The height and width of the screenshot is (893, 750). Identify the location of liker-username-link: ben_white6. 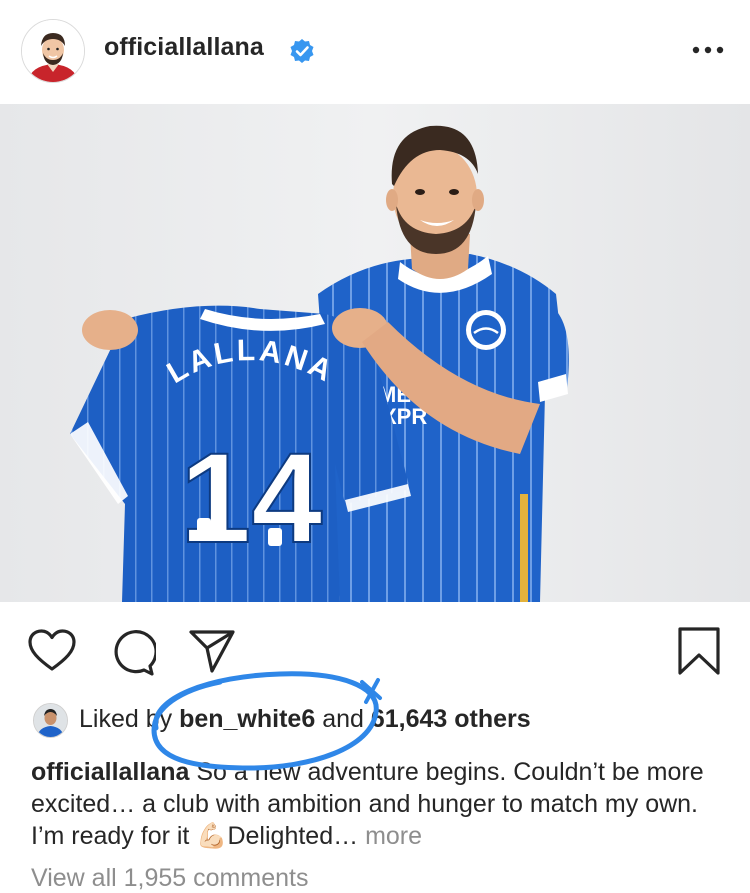
(247, 719).